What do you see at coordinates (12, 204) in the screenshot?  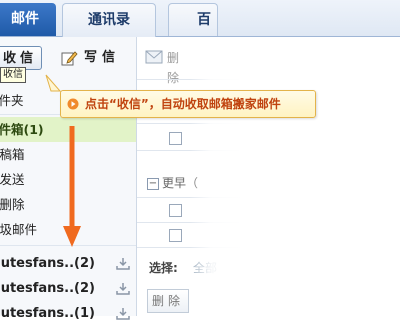 I see `folder-label: 已删除` at bounding box center [12, 204].